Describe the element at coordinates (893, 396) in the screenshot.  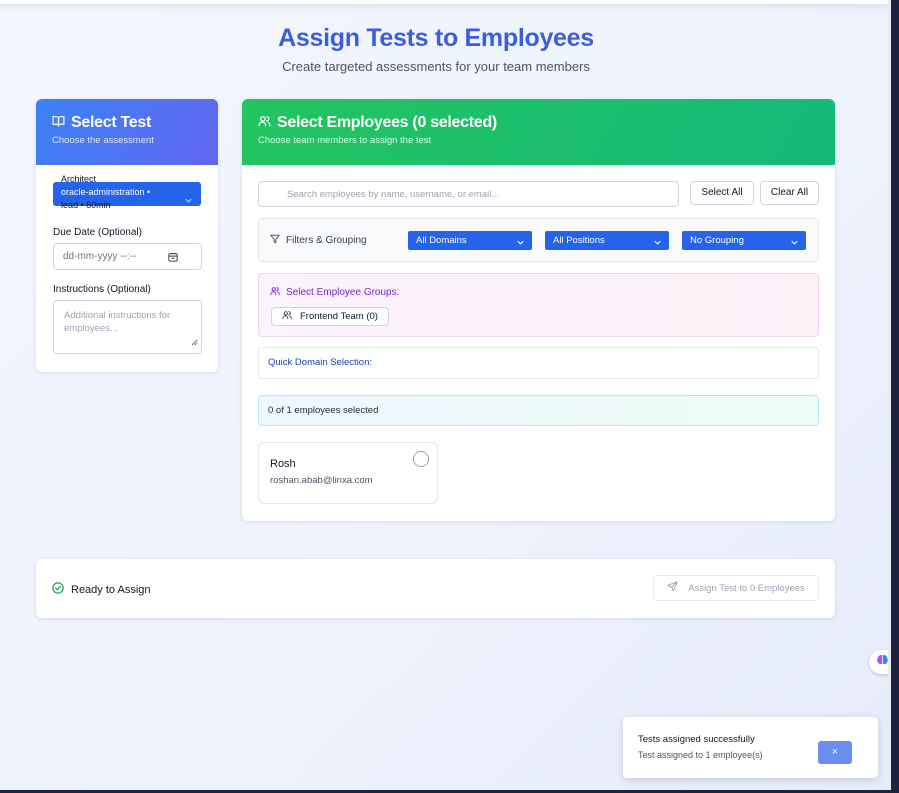
I see `window-frame-right` at that location.